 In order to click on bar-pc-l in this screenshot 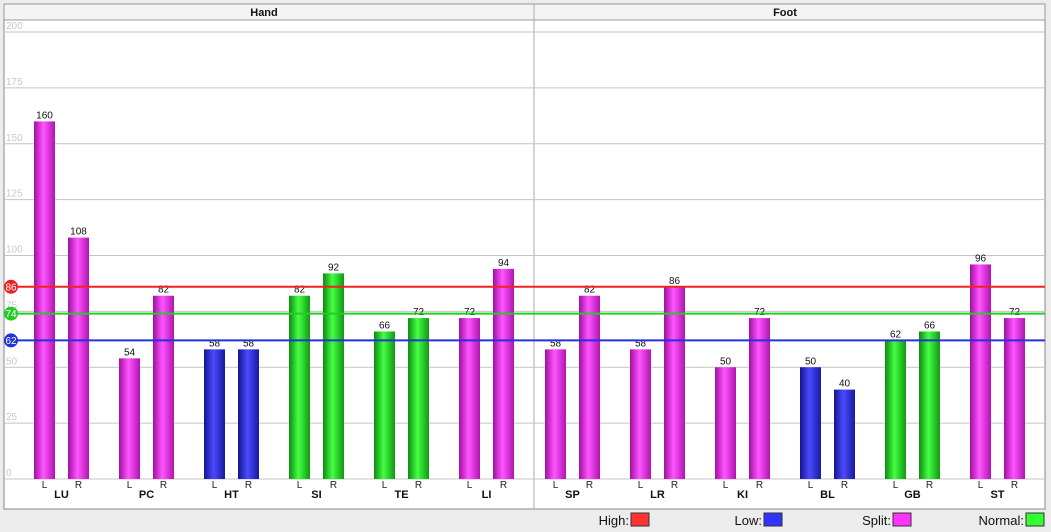, I will do `click(129, 418)`.